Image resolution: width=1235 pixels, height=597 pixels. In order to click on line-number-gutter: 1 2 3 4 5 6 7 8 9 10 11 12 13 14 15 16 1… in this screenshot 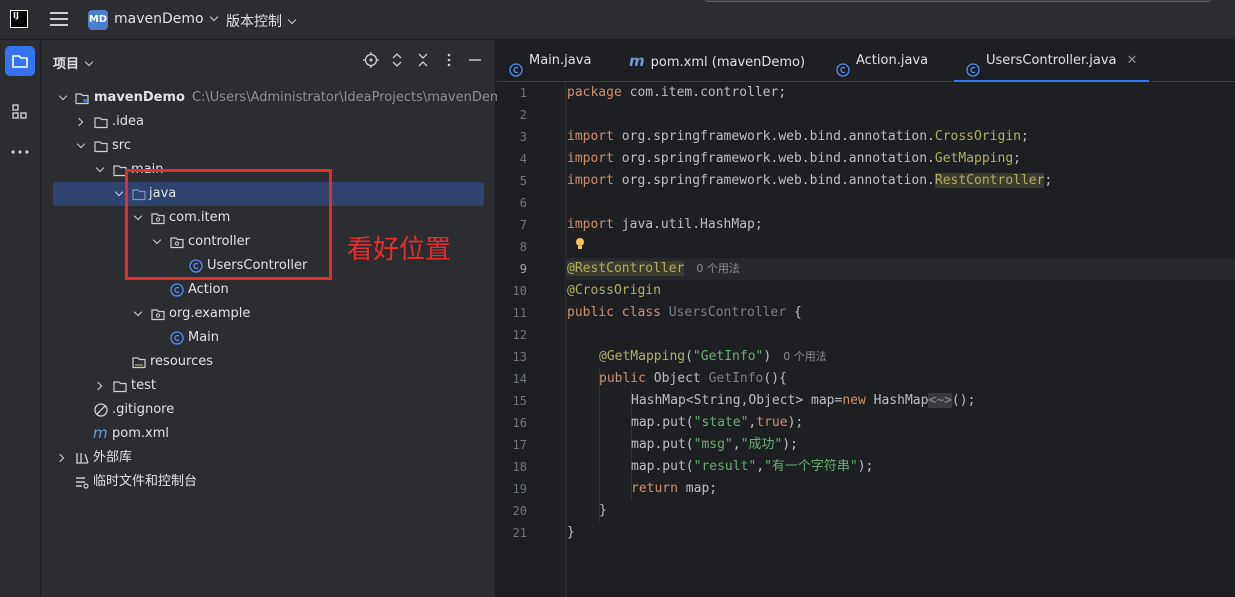, I will do `click(526, 339)`.